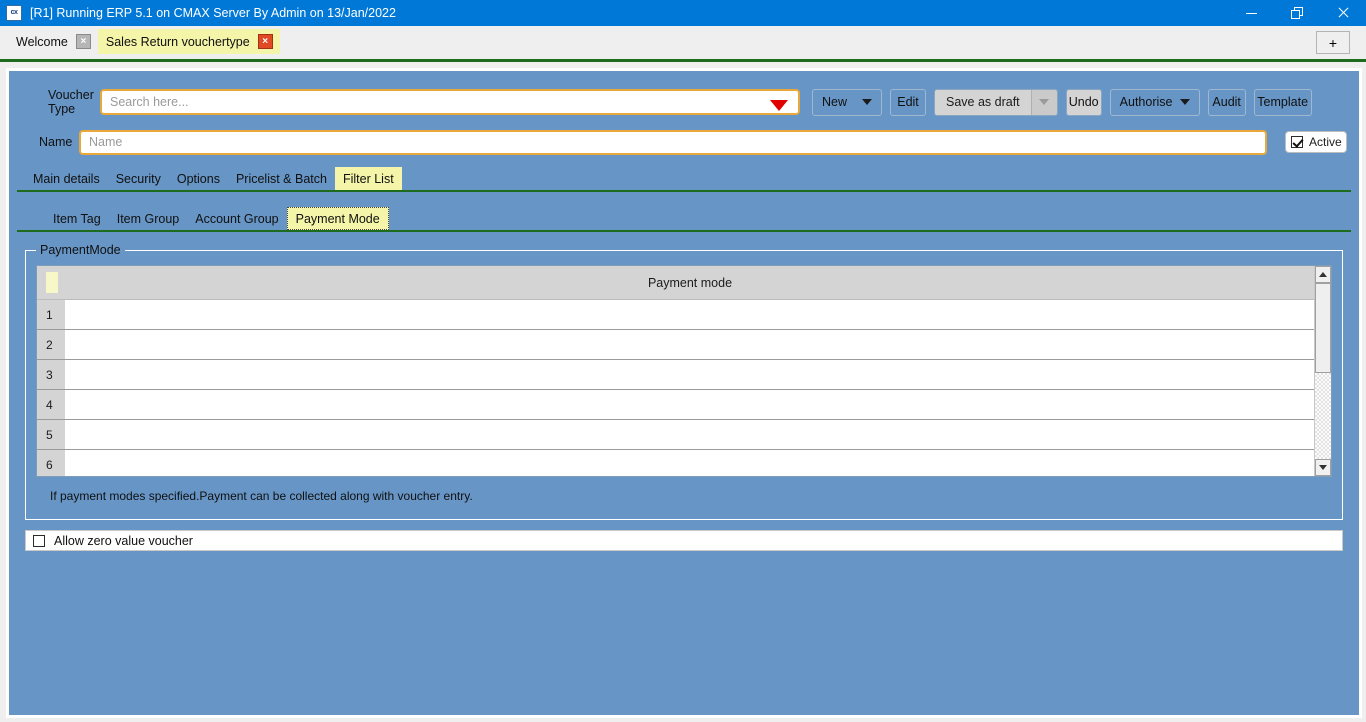 This screenshot has height=722, width=1366. I want to click on voucher-type-row: Voucher Type New Edit Save as draft Undo, so click(684, 102).